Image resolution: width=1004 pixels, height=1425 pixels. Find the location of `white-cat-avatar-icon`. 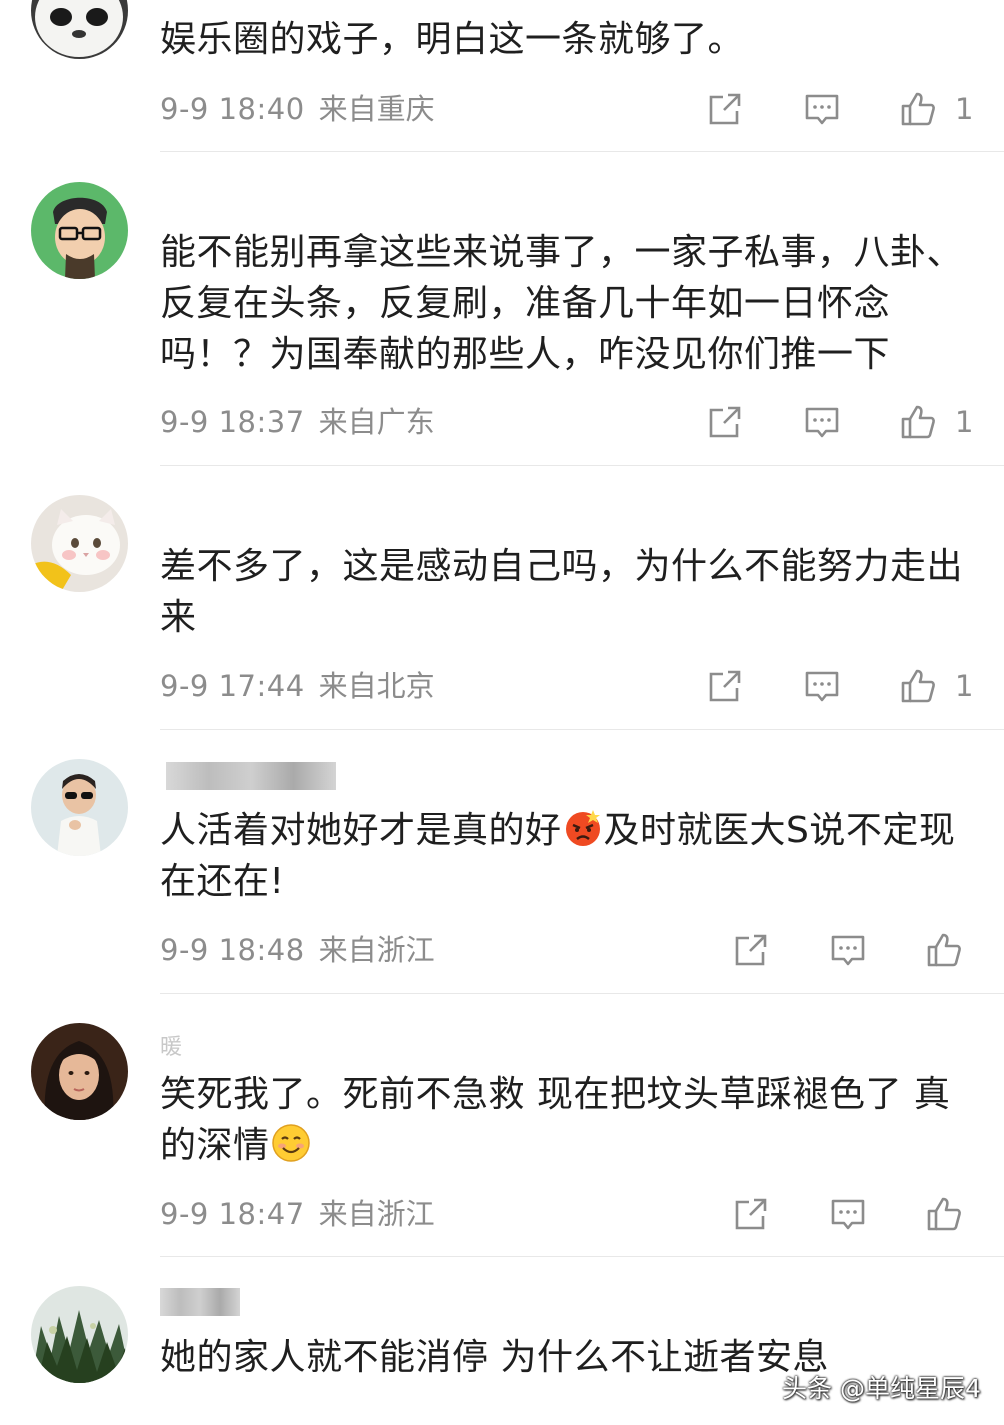

white-cat-avatar-icon is located at coordinates (79, 543).